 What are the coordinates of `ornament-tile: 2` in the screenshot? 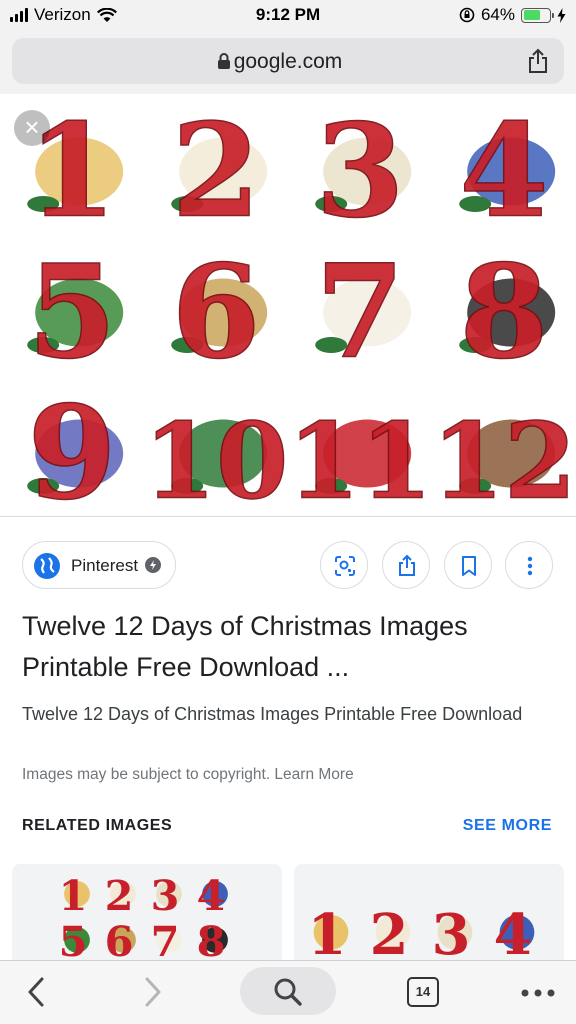 It's located at (219, 171).